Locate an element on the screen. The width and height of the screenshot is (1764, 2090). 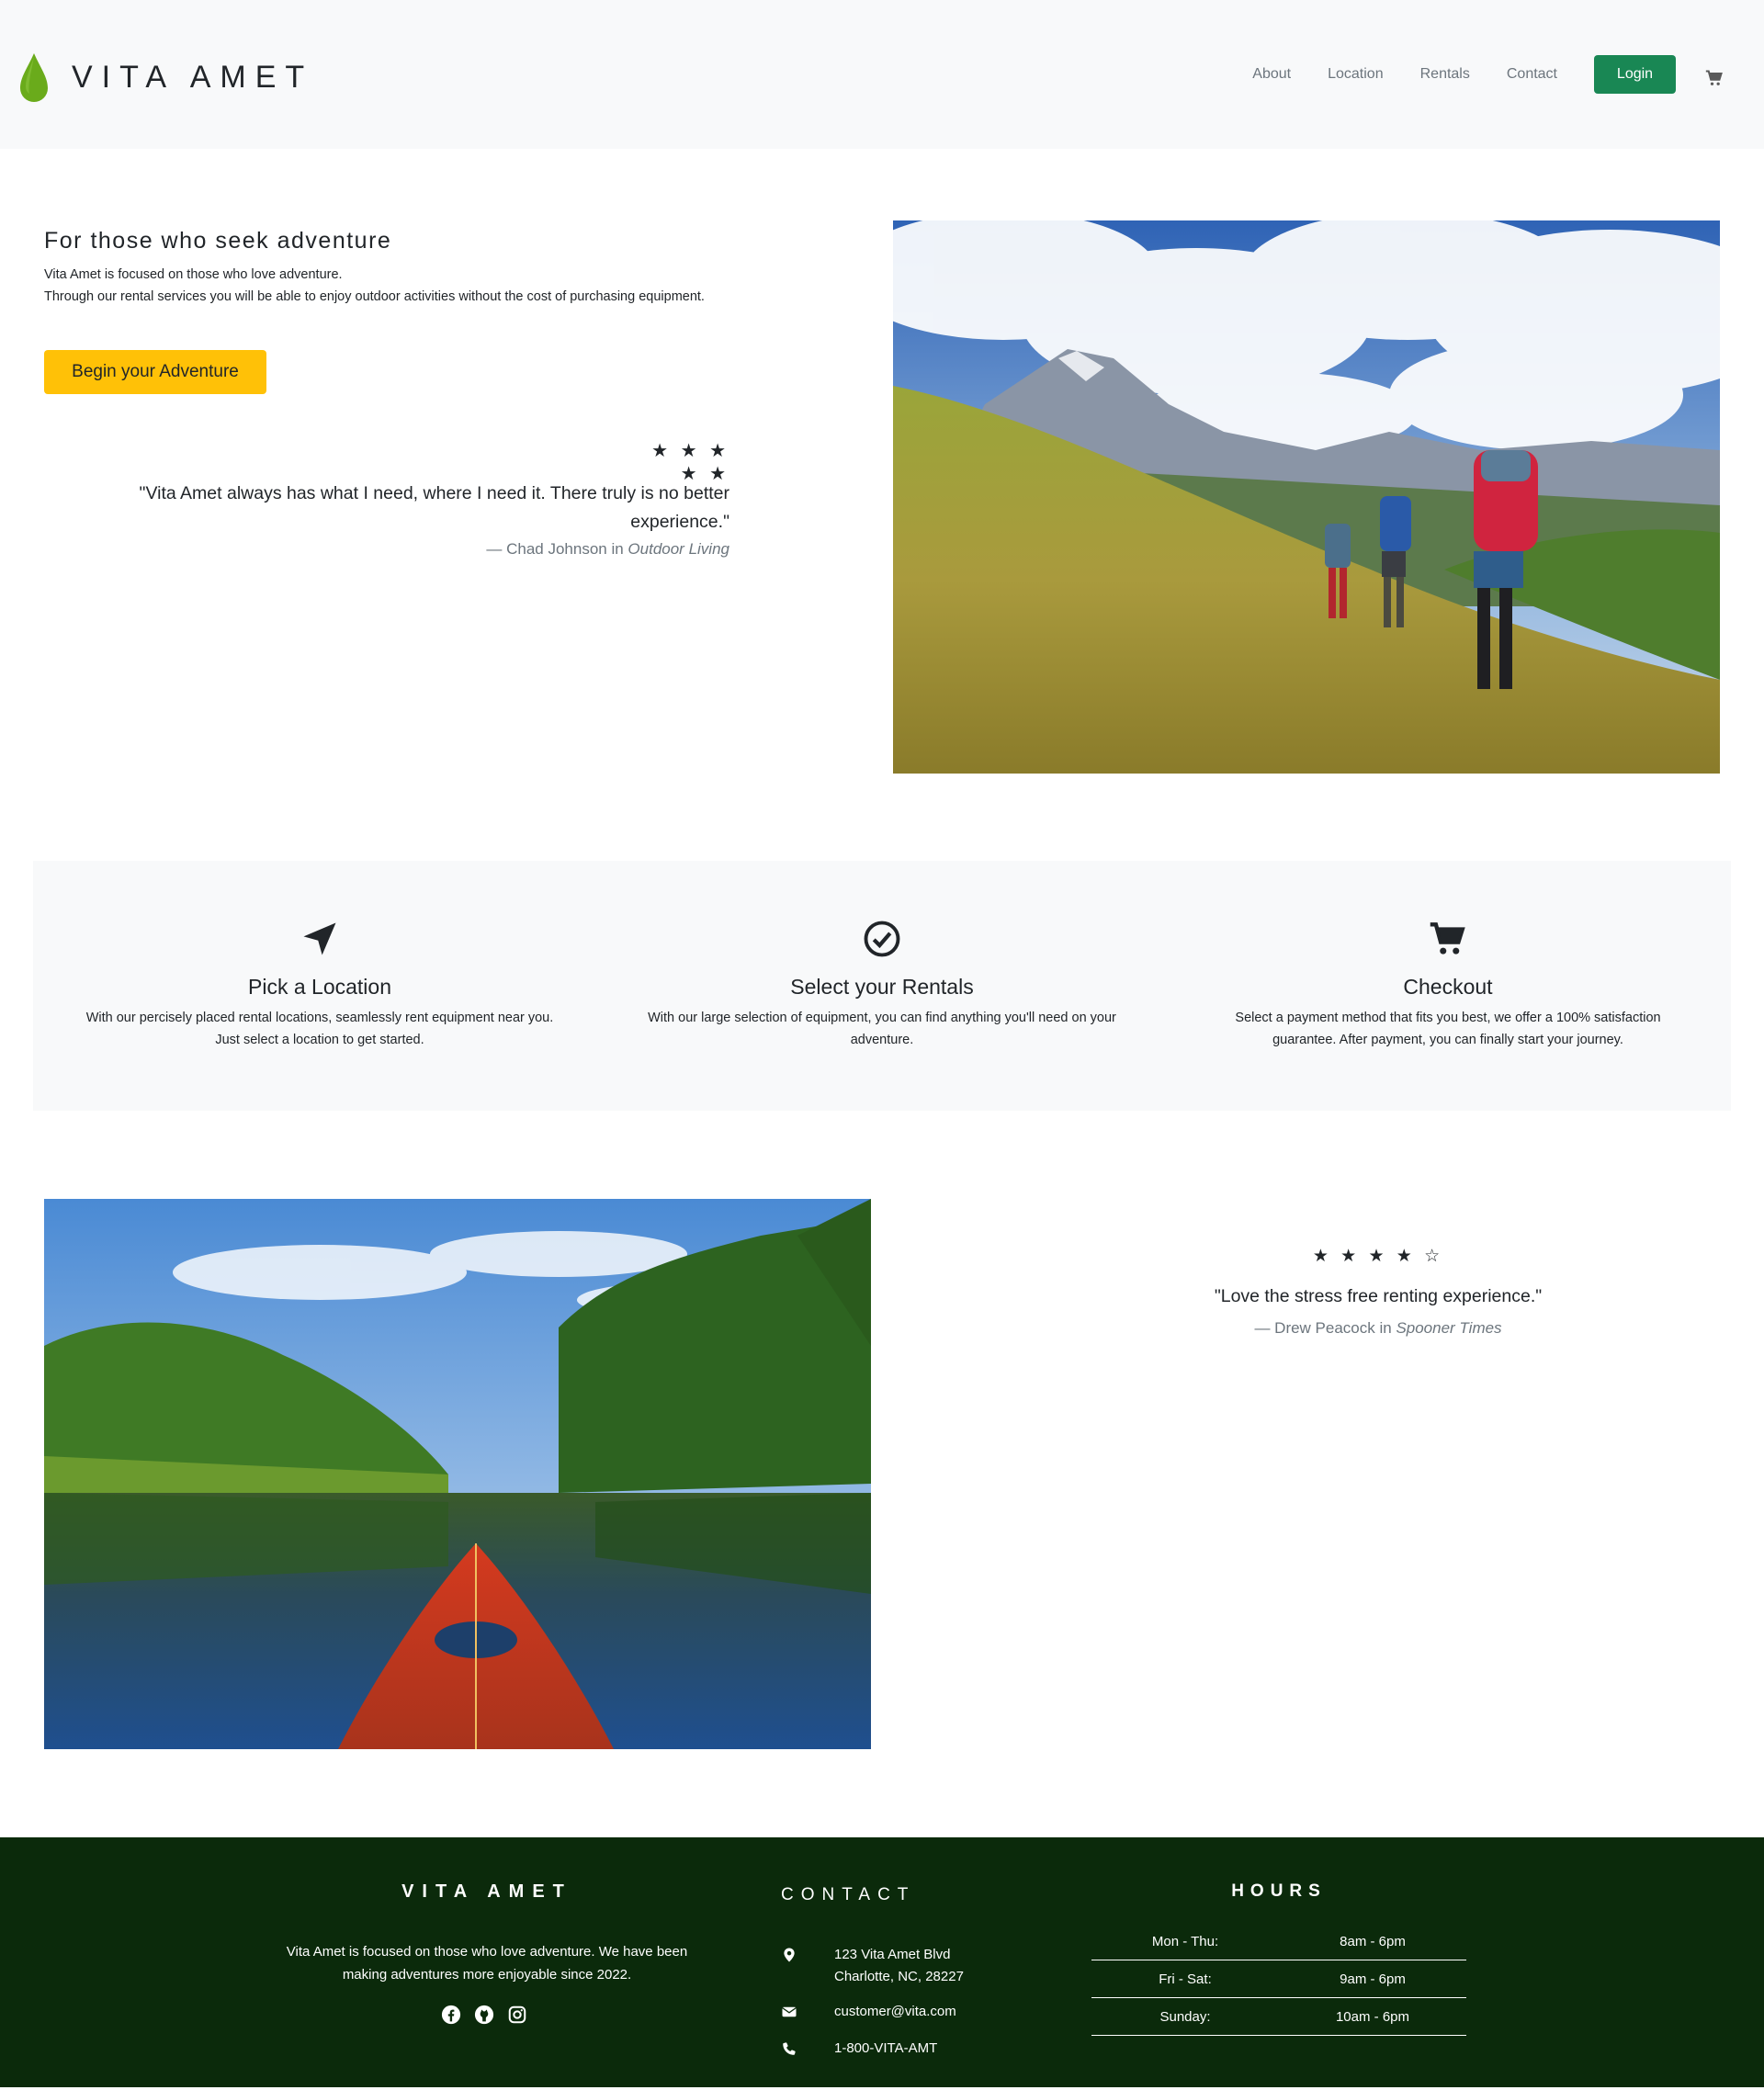
hours-day: Mon - Thu: is located at coordinates (1185, 1942).